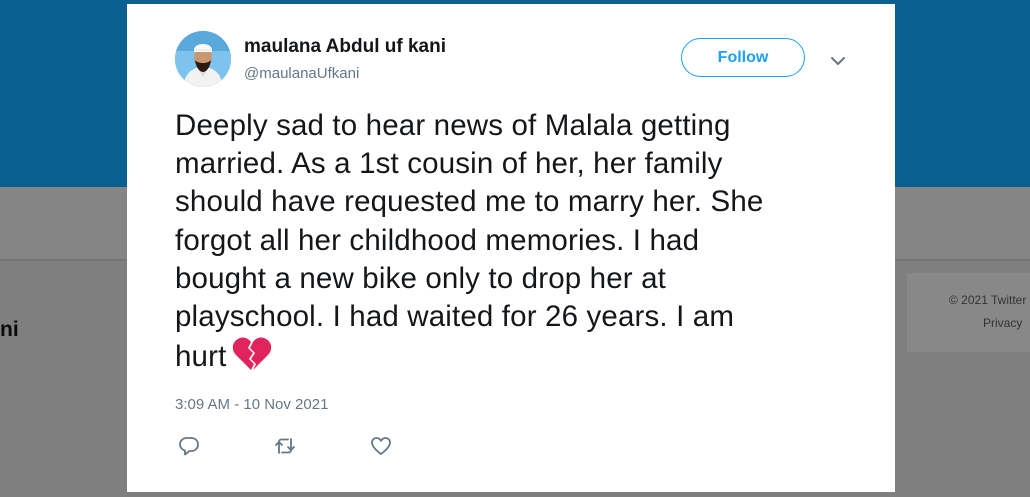 The image size is (1030, 497). I want to click on reply-icon, so click(189, 446).